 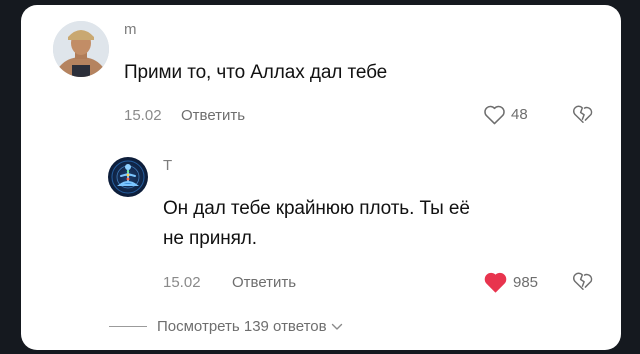 What do you see at coordinates (128, 326) in the screenshot?
I see `divider` at bounding box center [128, 326].